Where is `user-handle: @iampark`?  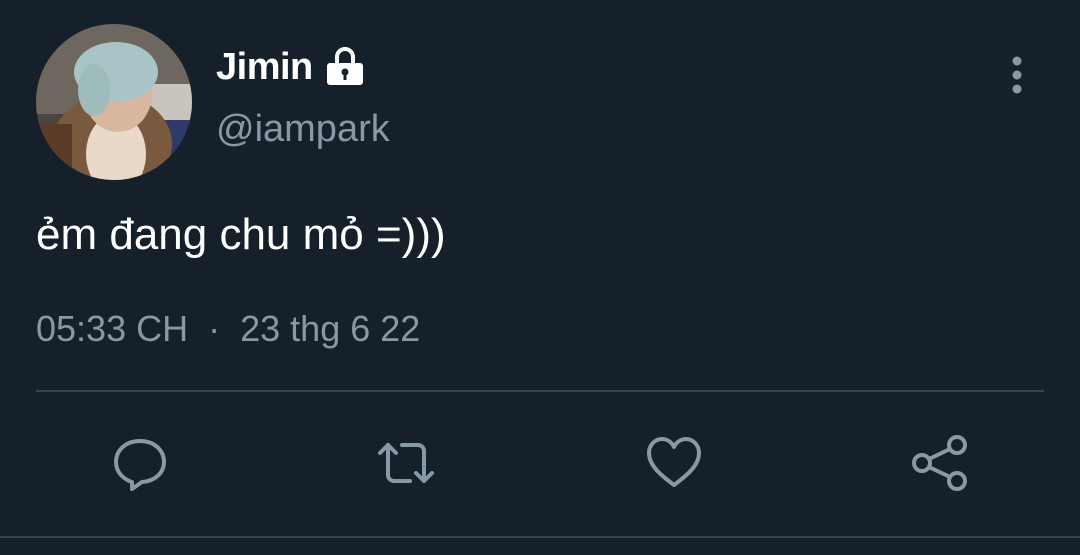 user-handle: @iampark is located at coordinates (303, 129).